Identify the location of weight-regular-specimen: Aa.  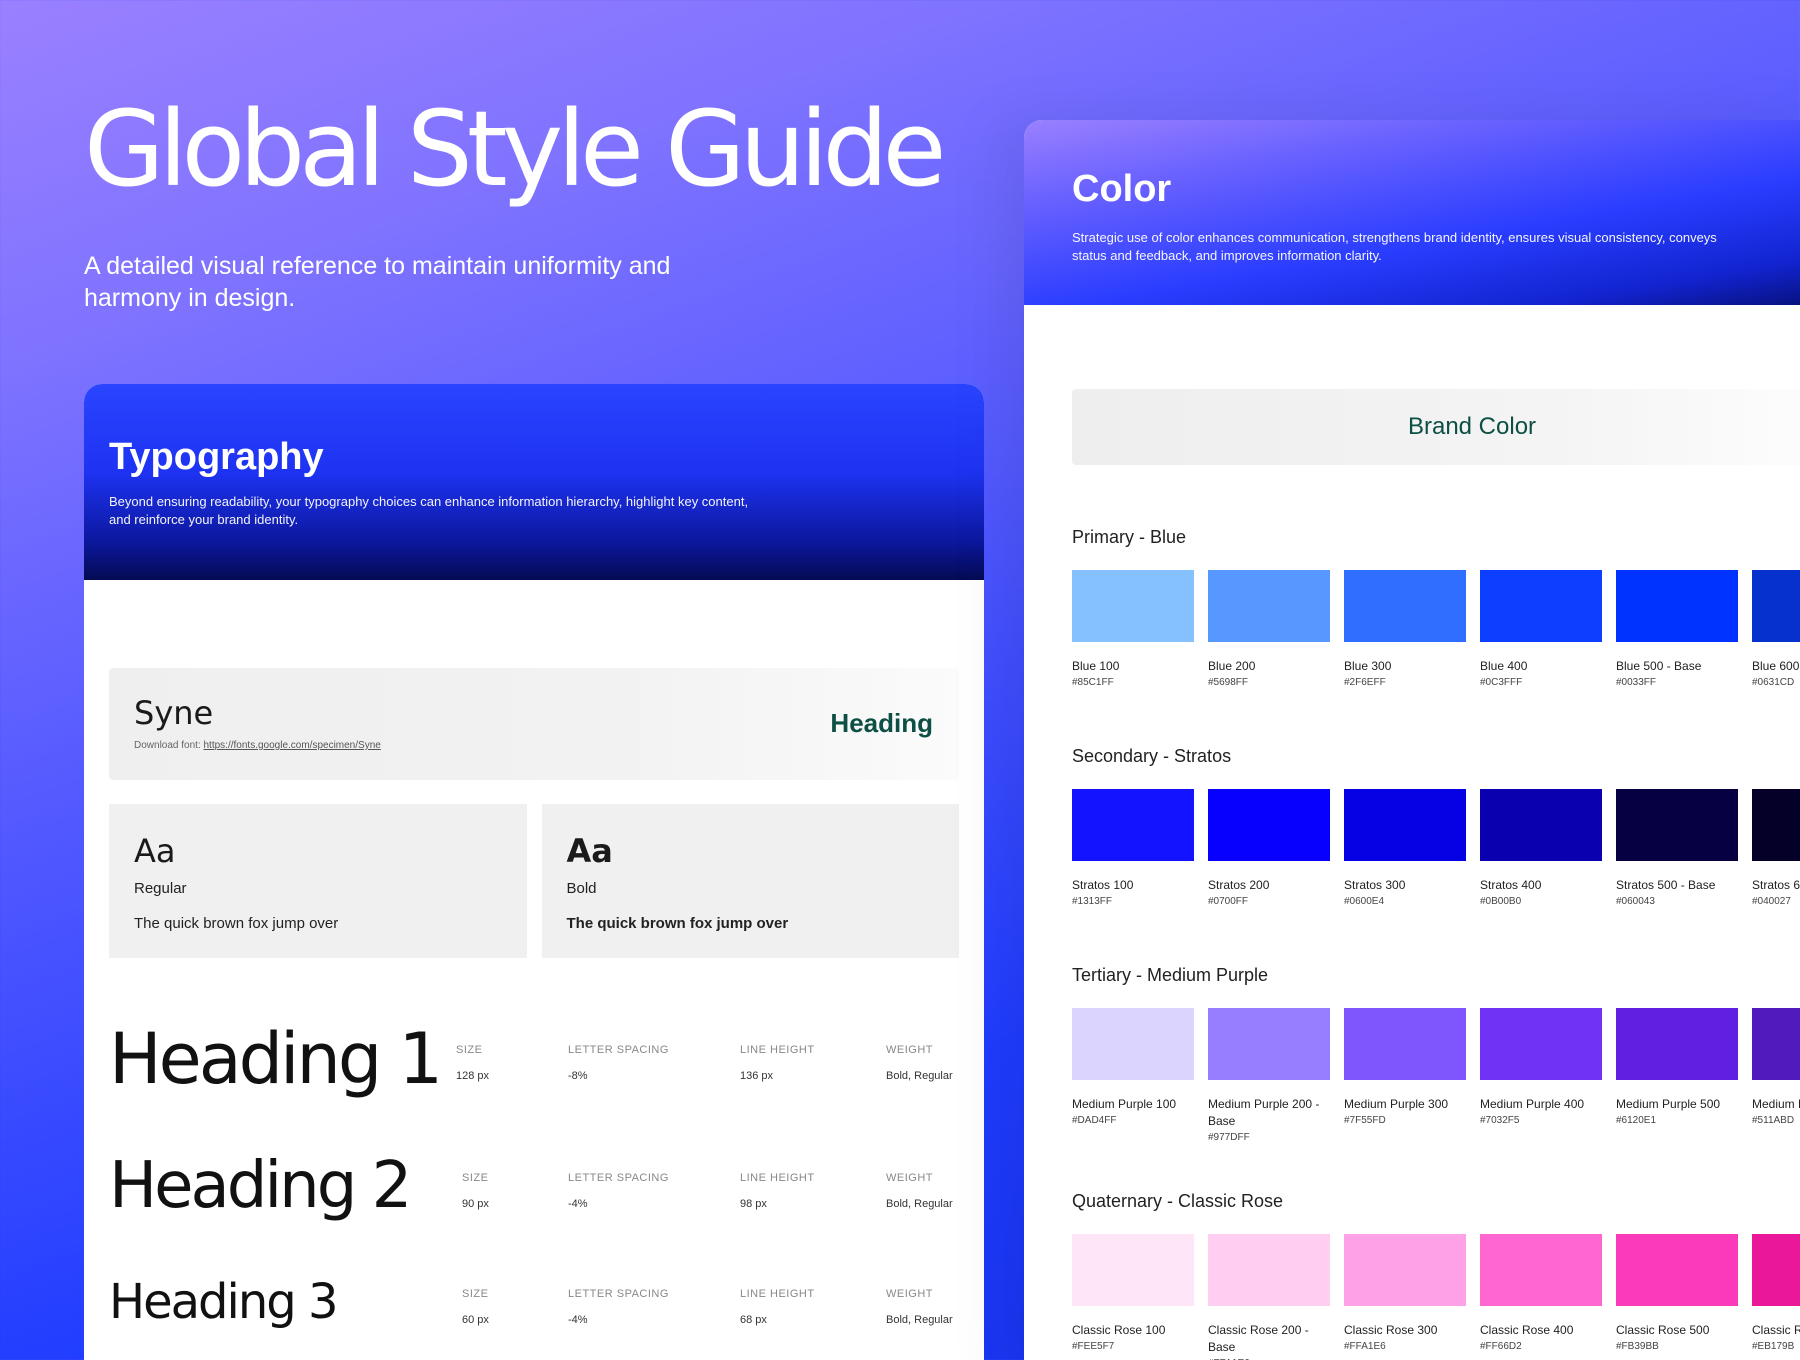
(155, 851).